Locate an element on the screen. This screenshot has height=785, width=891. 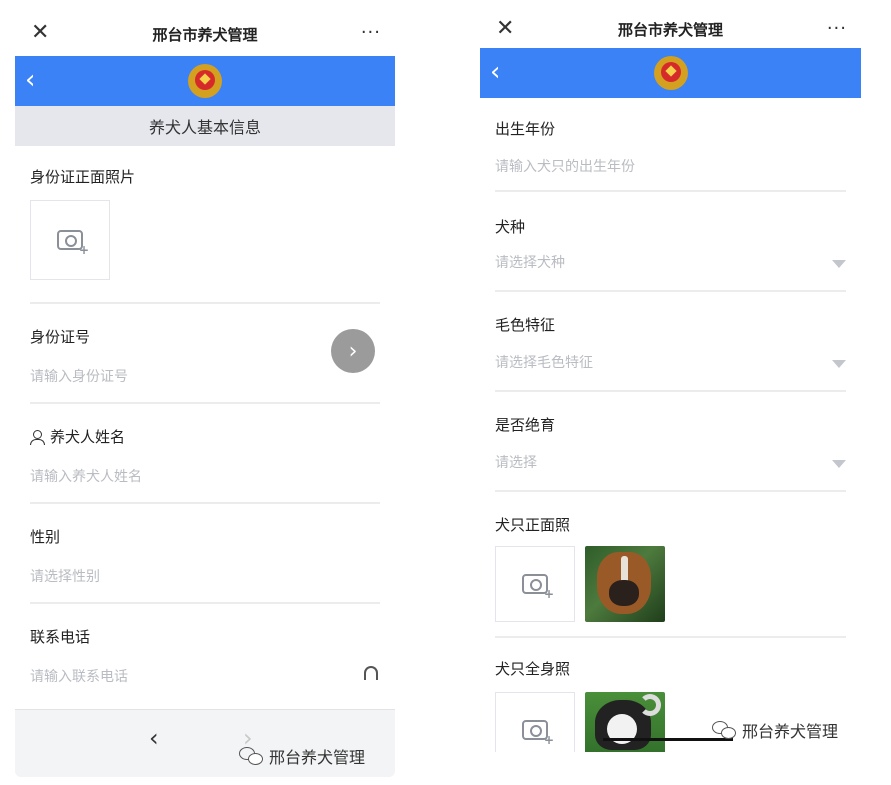
sterilized-field: 是否绝育 请选择 is located at coordinates (670, 442).